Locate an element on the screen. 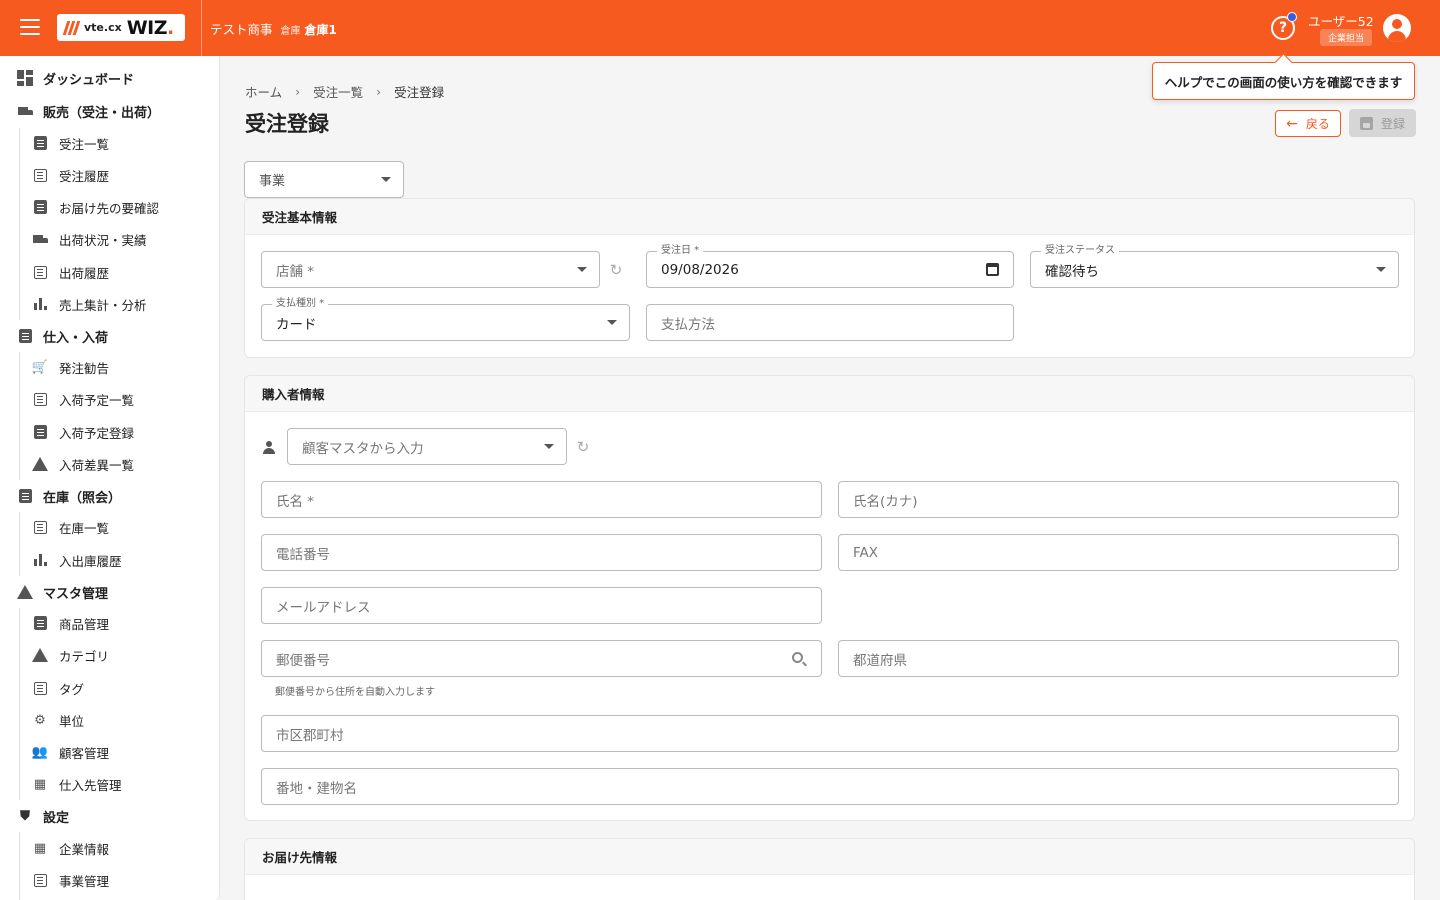 The width and height of the screenshot is (1440, 900). logo-mark-icon is located at coordinates (71, 27).